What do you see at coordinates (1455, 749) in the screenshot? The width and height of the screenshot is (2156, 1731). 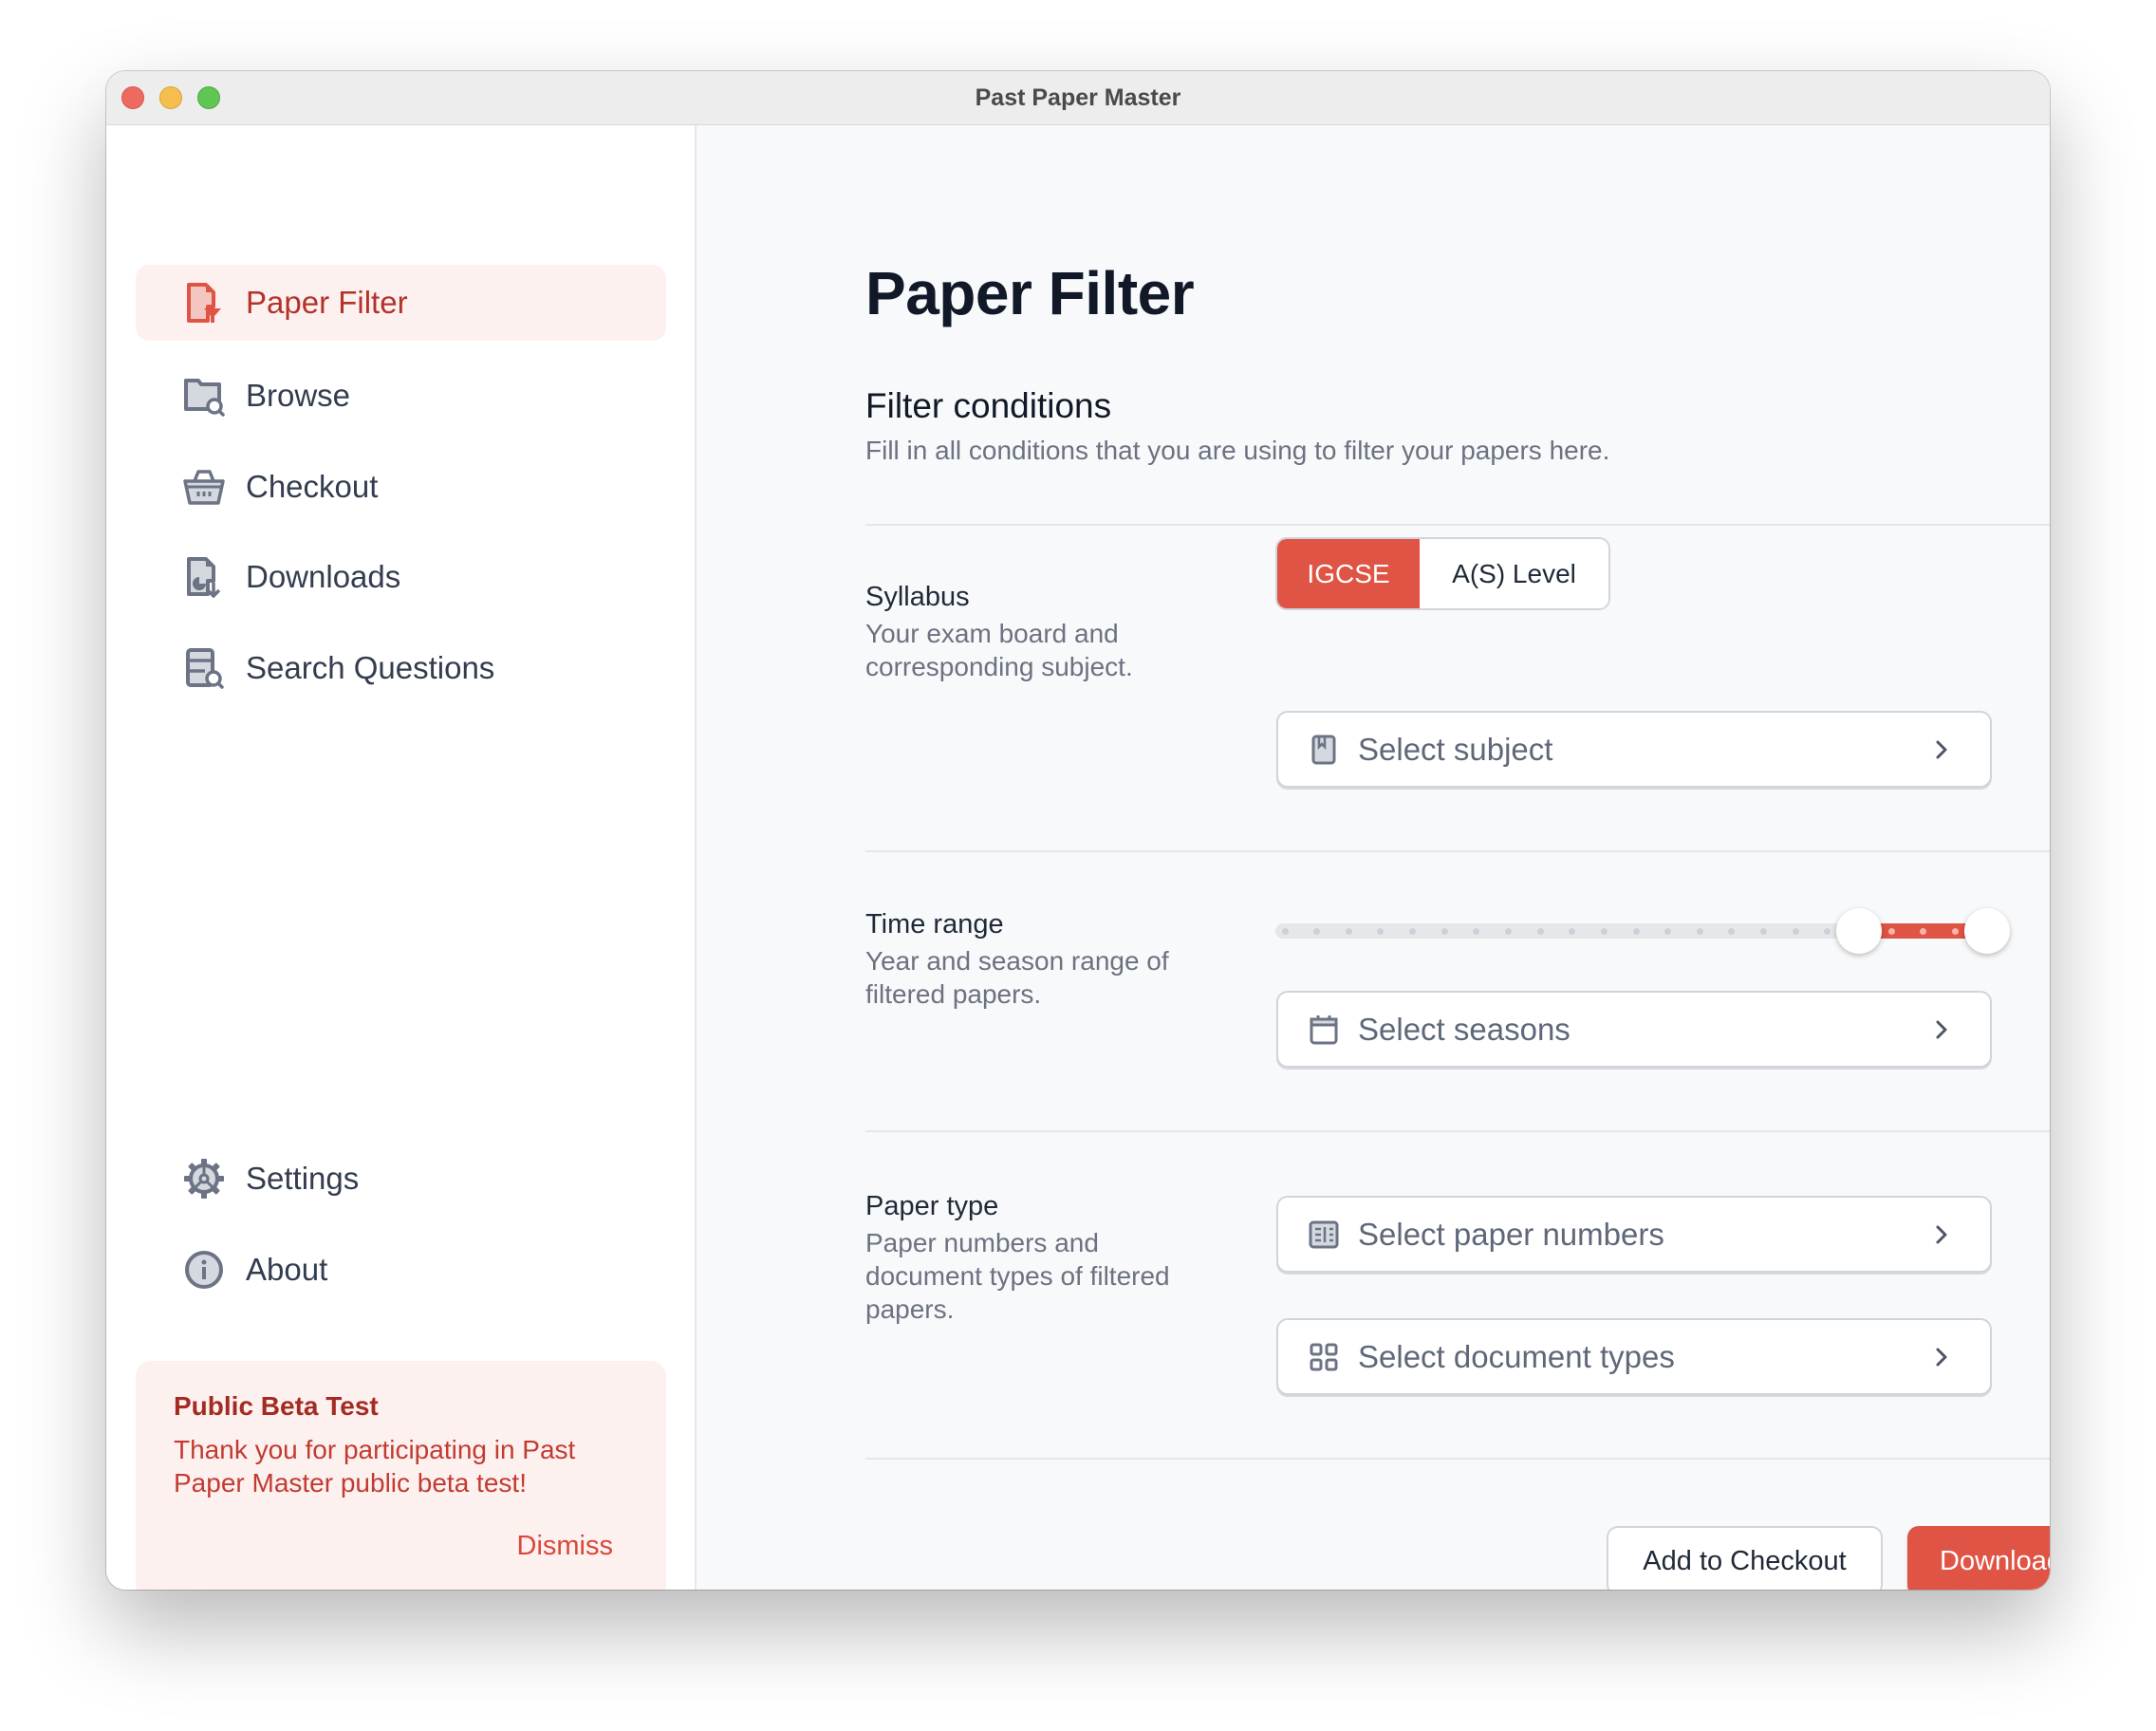 I see `select-subject-placeholder: Select subject` at bounding box center [1455, 749].